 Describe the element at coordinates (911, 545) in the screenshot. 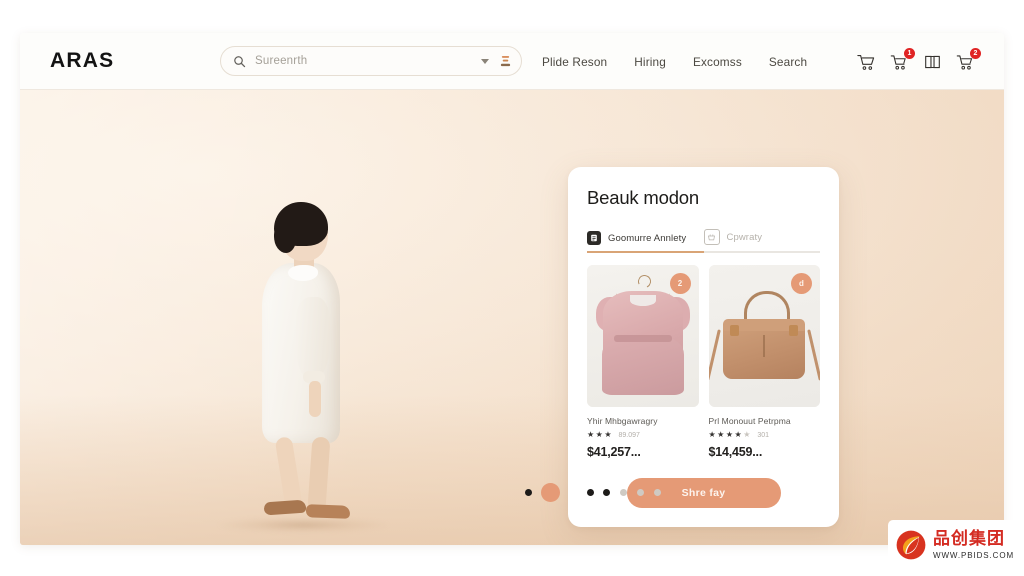

I see `pbids-leaf-logo-icon` at that location.